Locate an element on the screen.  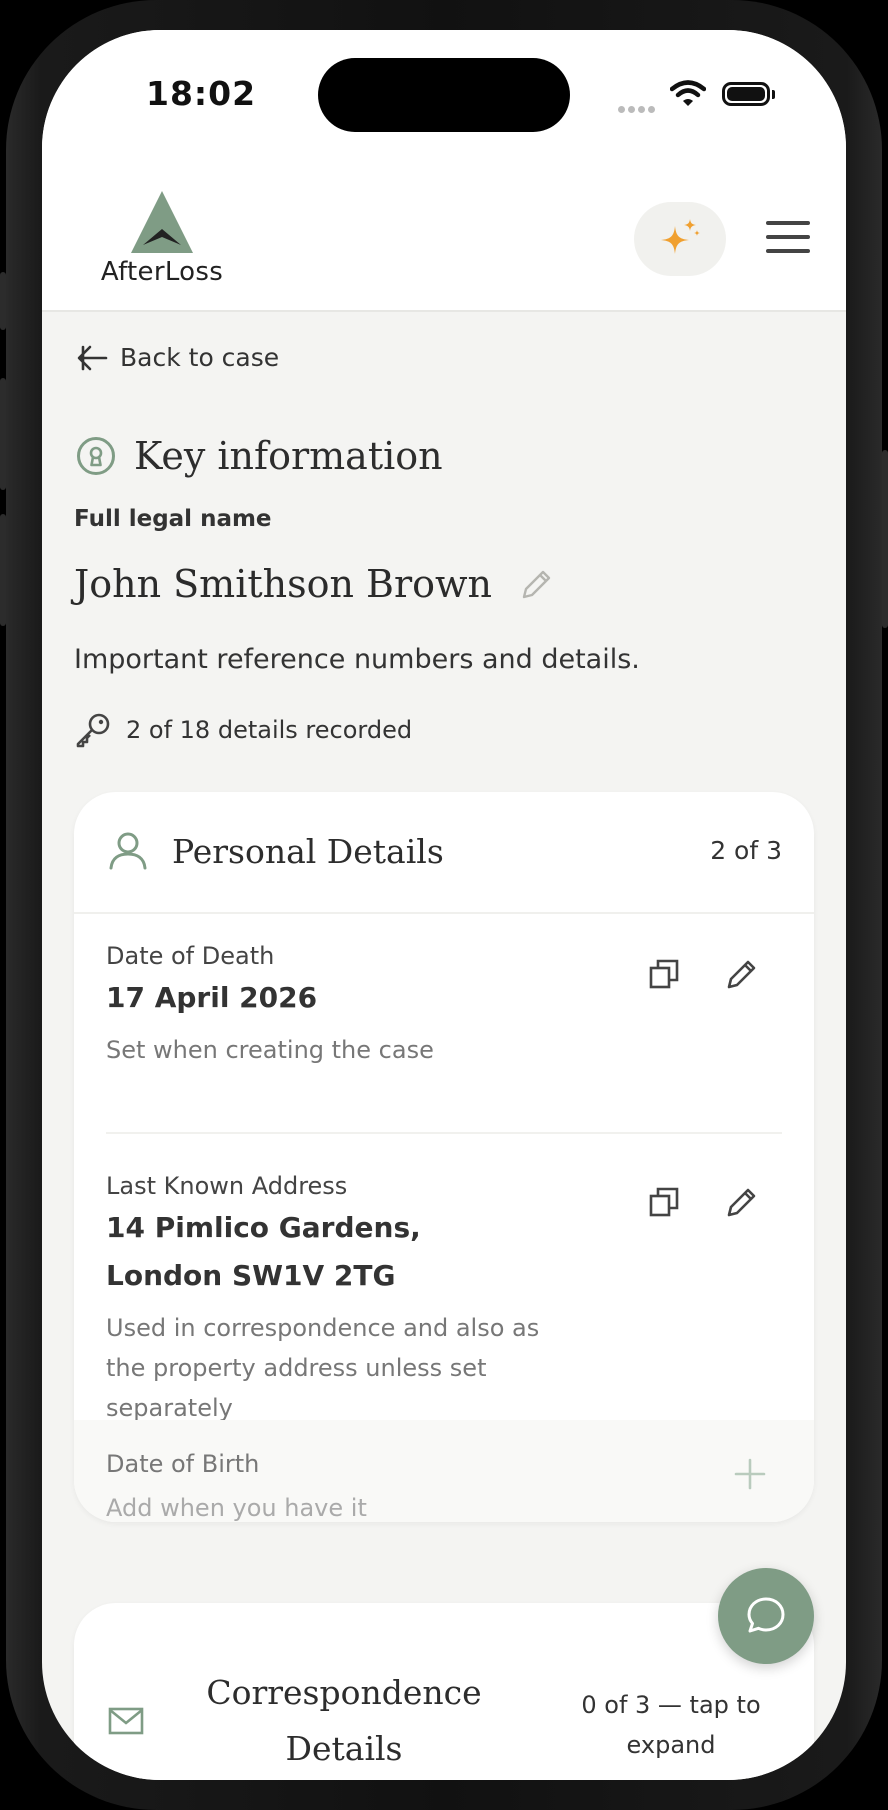
detail-label: Date of Birth is located at coordinates (183, 1464).